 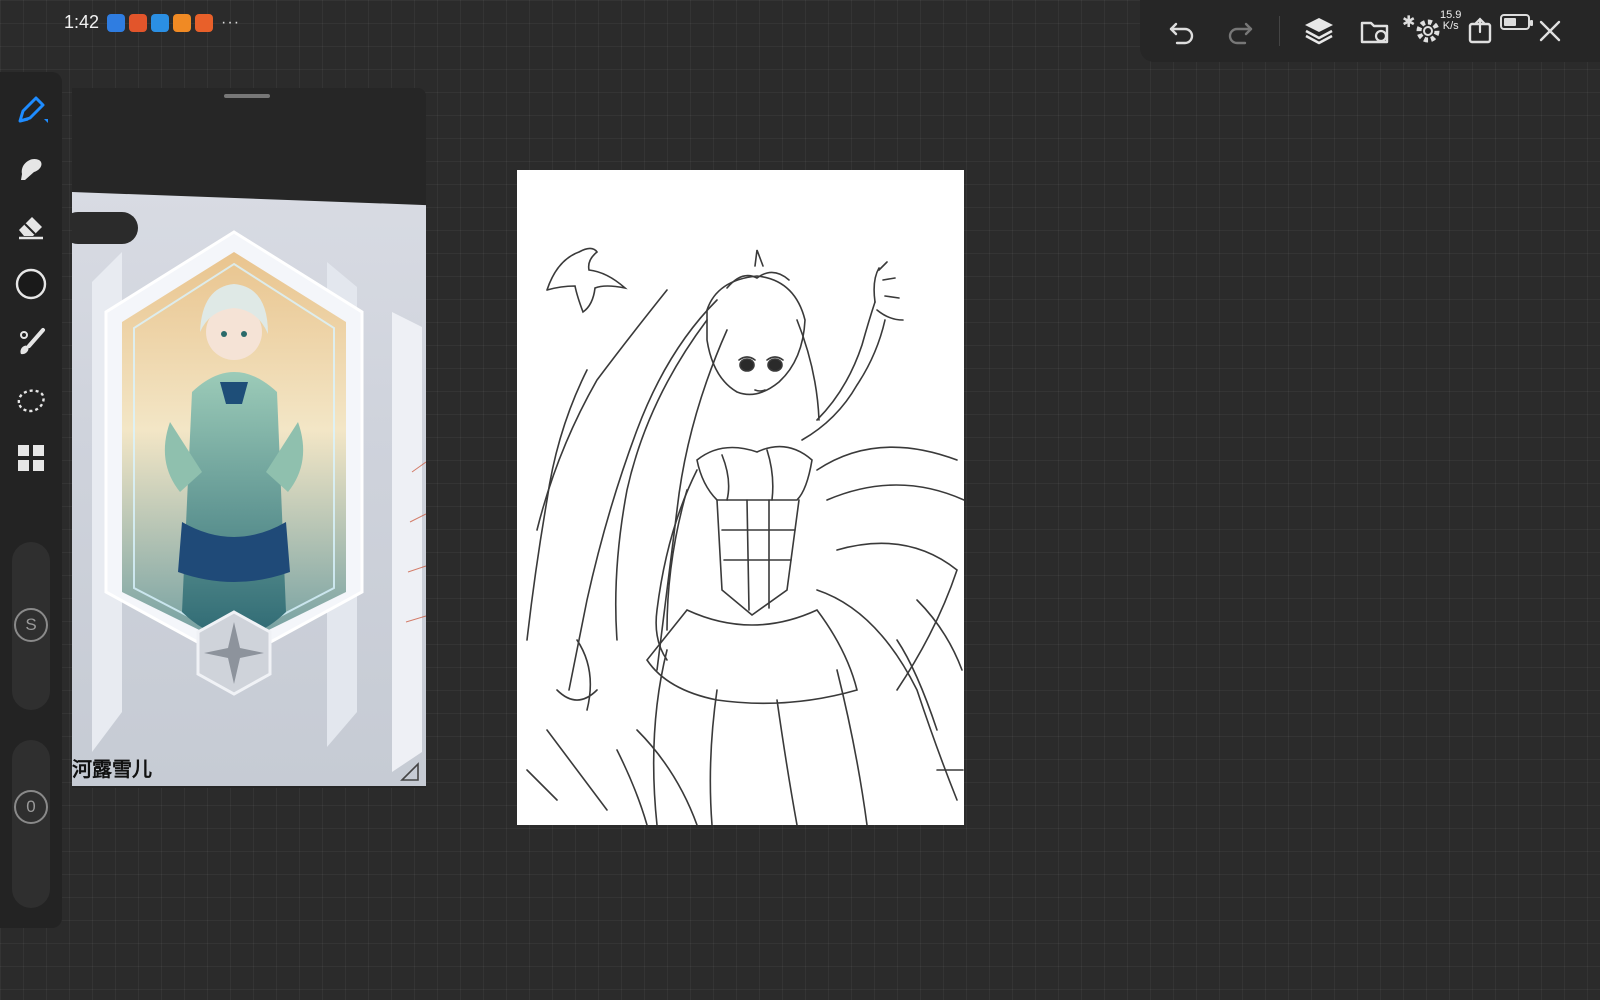 What do you see at coordinates (105, 228) in the screenshot?
I see `reference-label-pill` at bounding box center [105, 228].